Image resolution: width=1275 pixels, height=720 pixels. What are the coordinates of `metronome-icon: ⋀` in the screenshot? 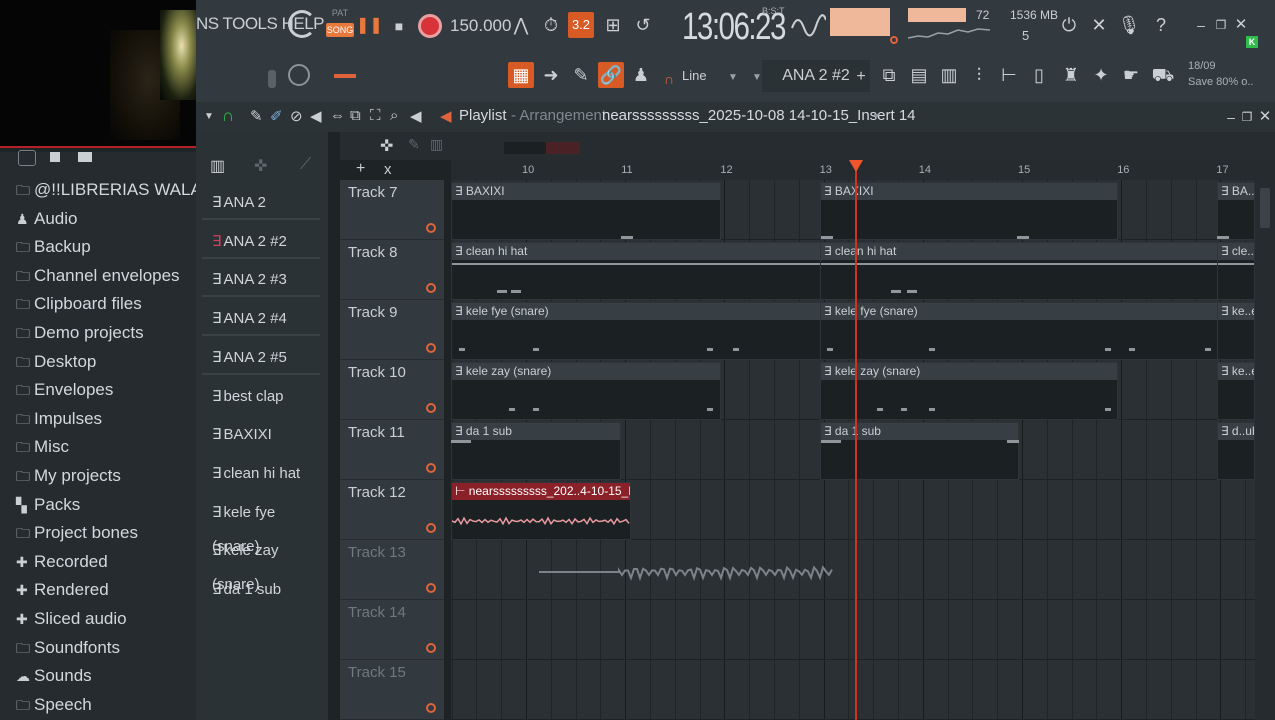 It's located at (521, 25).